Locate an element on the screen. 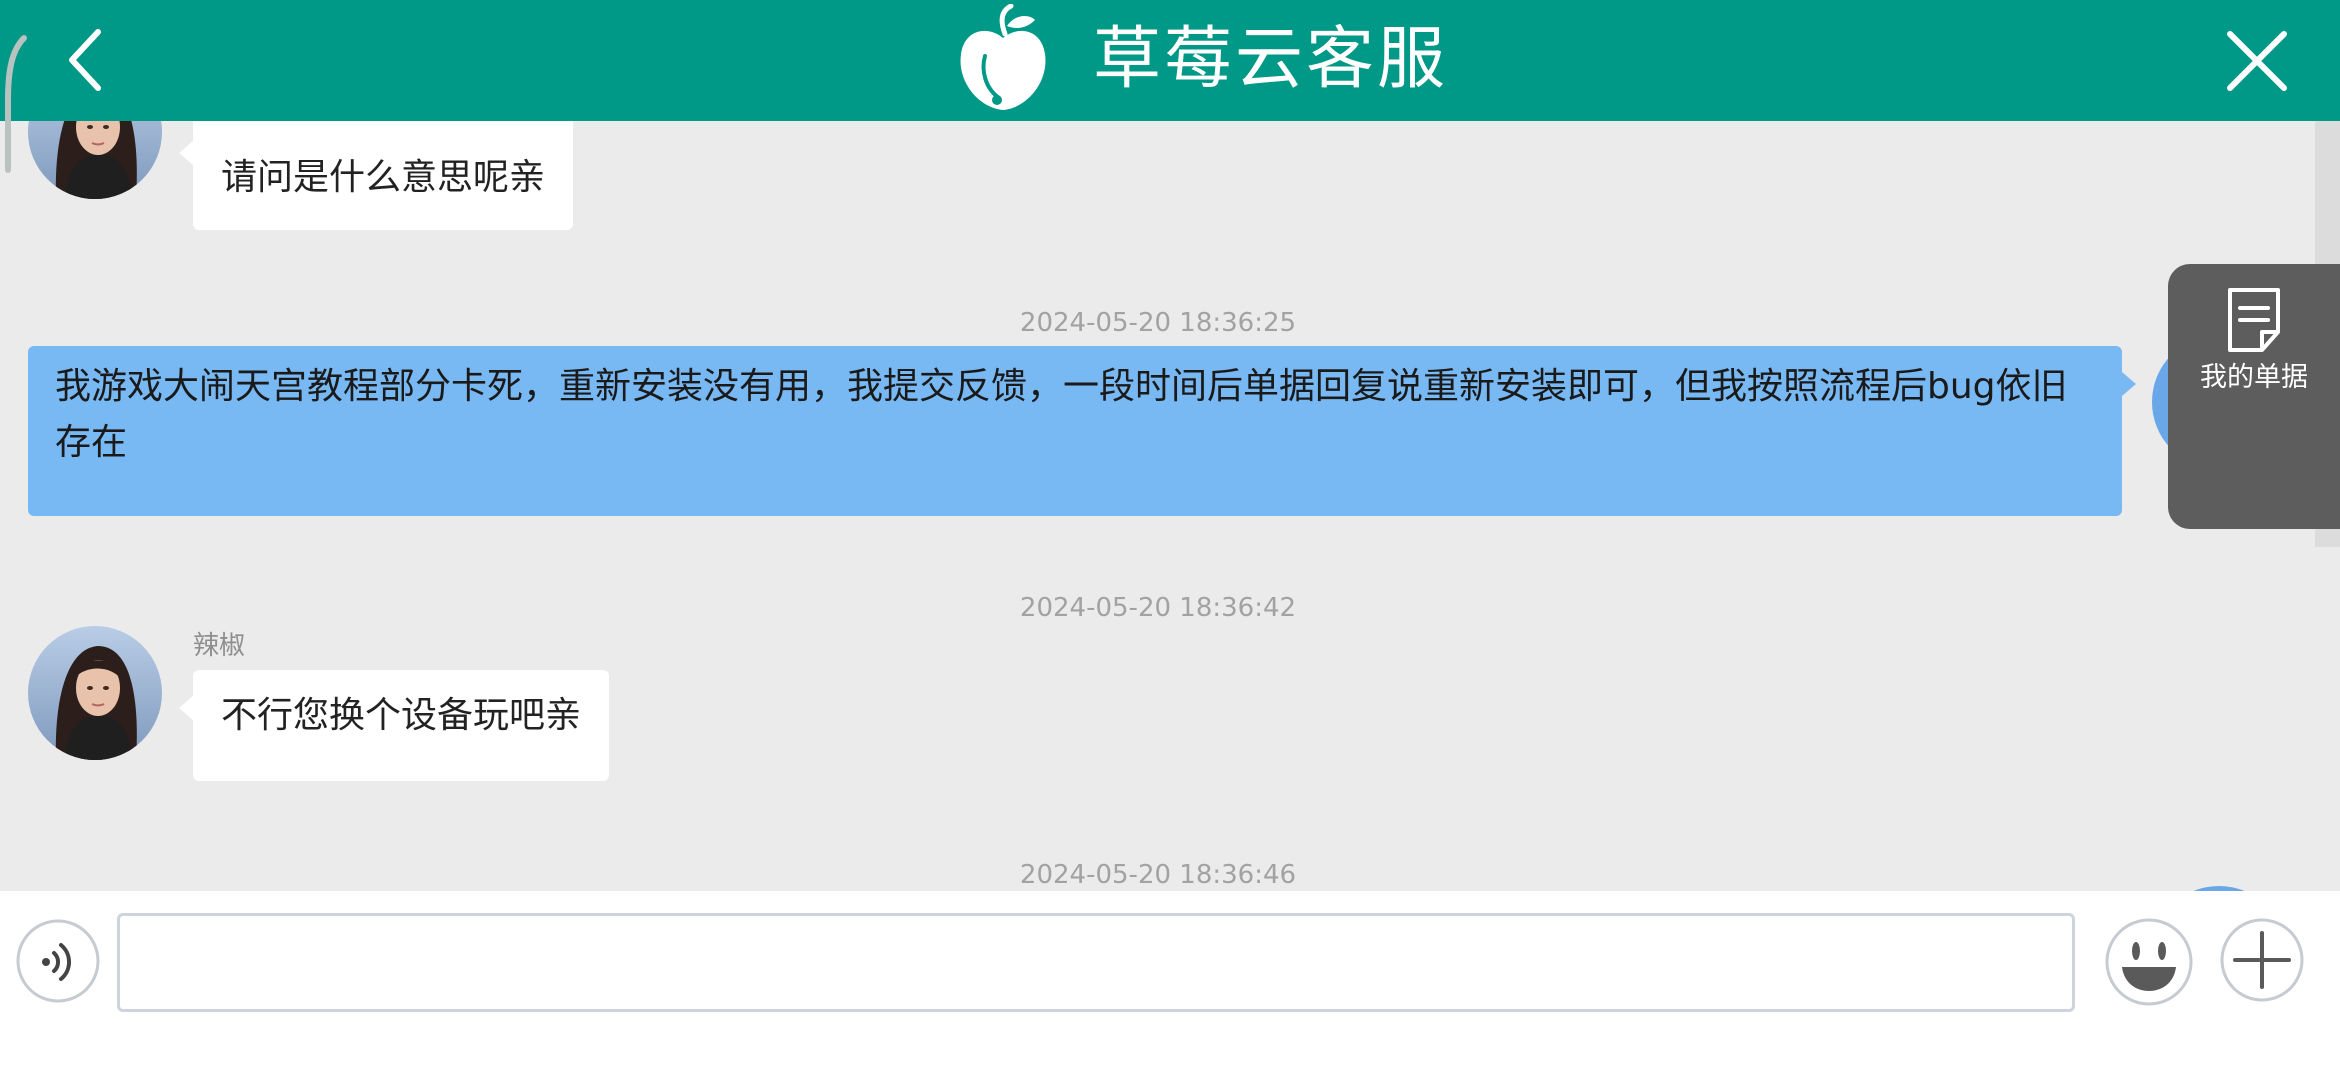 Image resolution: width=2340 pixels, height=1080 pixels. emoji-icon is located at coordinates (2149, 962).